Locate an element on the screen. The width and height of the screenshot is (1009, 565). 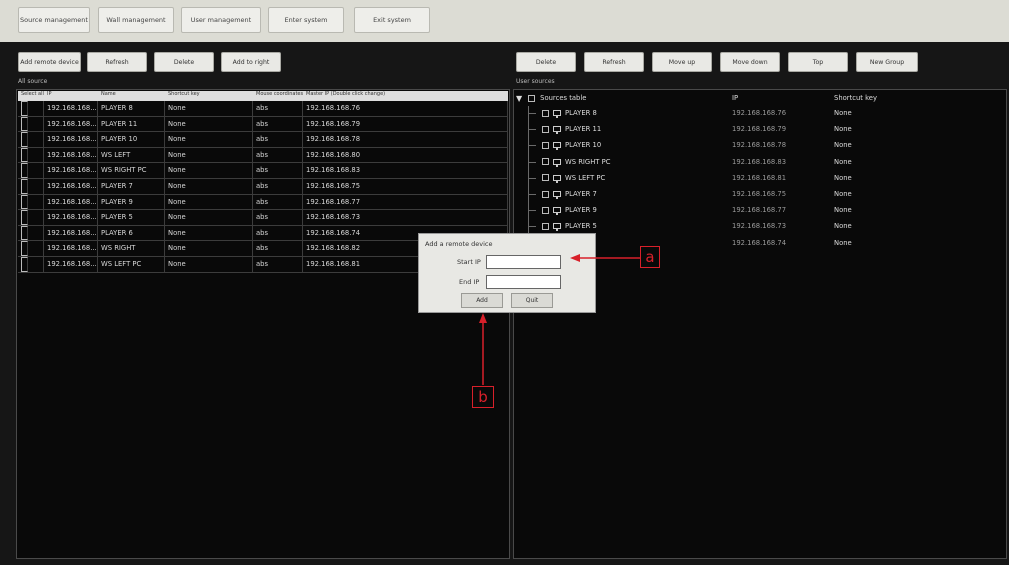
annotation-arrows is located at coordinates (559, 319).